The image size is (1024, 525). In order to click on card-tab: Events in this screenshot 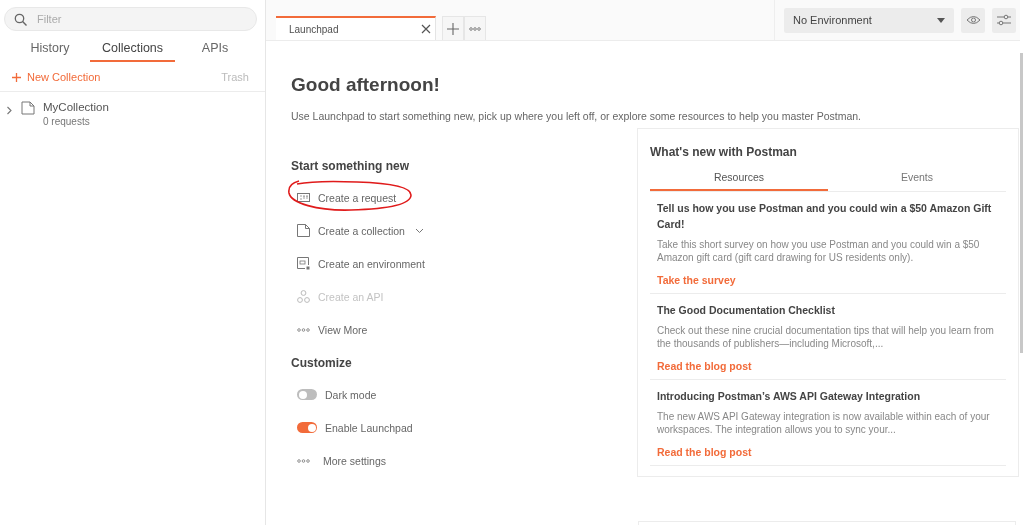, I will do `click(917, 181)`.